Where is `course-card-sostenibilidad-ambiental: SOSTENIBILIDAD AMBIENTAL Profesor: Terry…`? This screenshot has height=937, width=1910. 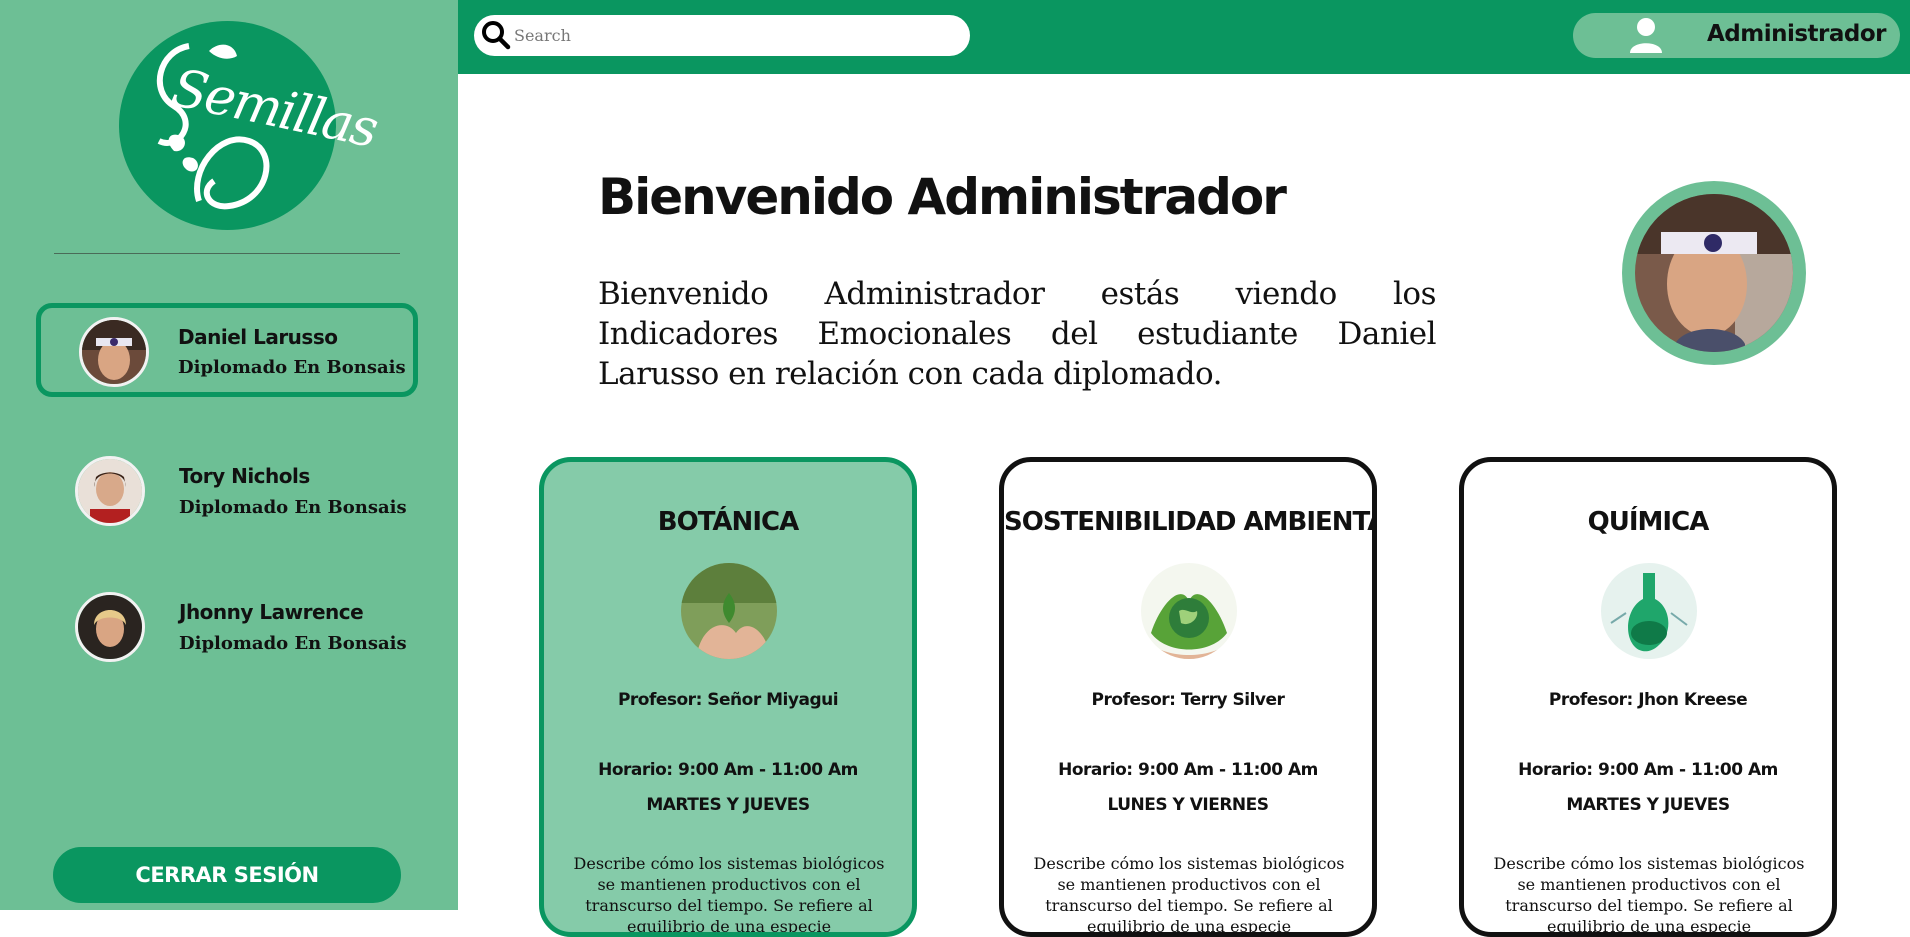 course-card-sostenibilidad-ambiental: SOSTENIBILIDAD AMBIENTAL Profesor: Terry… is located at coordinates (1188, 697).